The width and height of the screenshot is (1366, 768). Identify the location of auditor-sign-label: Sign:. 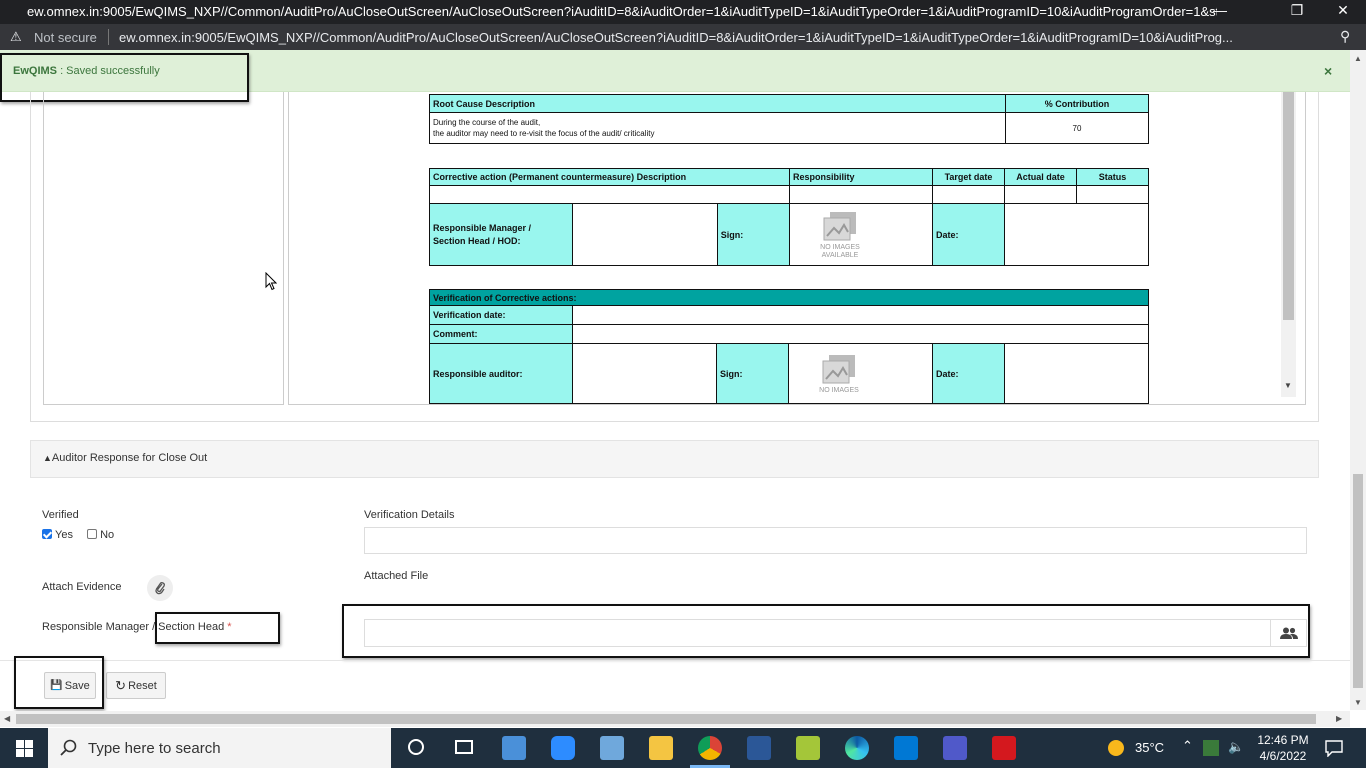
(752, 373).